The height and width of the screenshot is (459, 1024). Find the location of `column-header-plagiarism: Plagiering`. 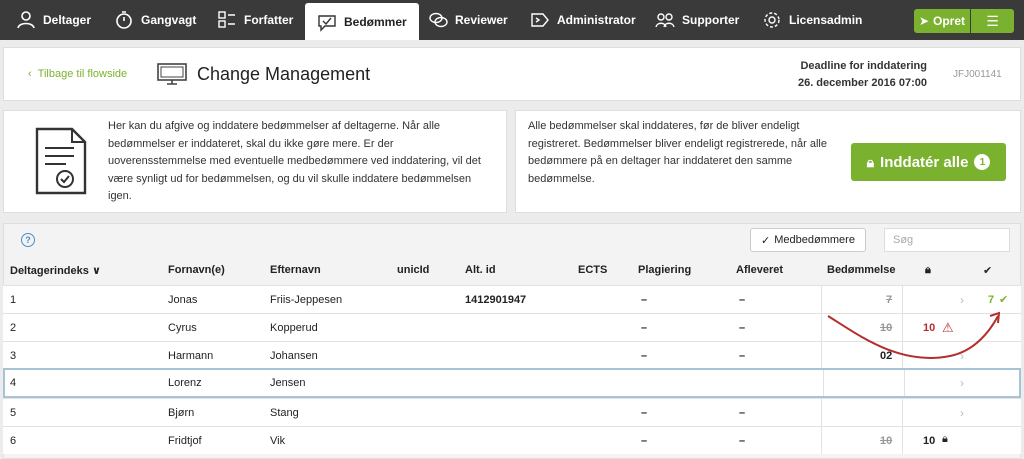

column-header-plagiarism: Plagiering is located at coordinates (664, 270).